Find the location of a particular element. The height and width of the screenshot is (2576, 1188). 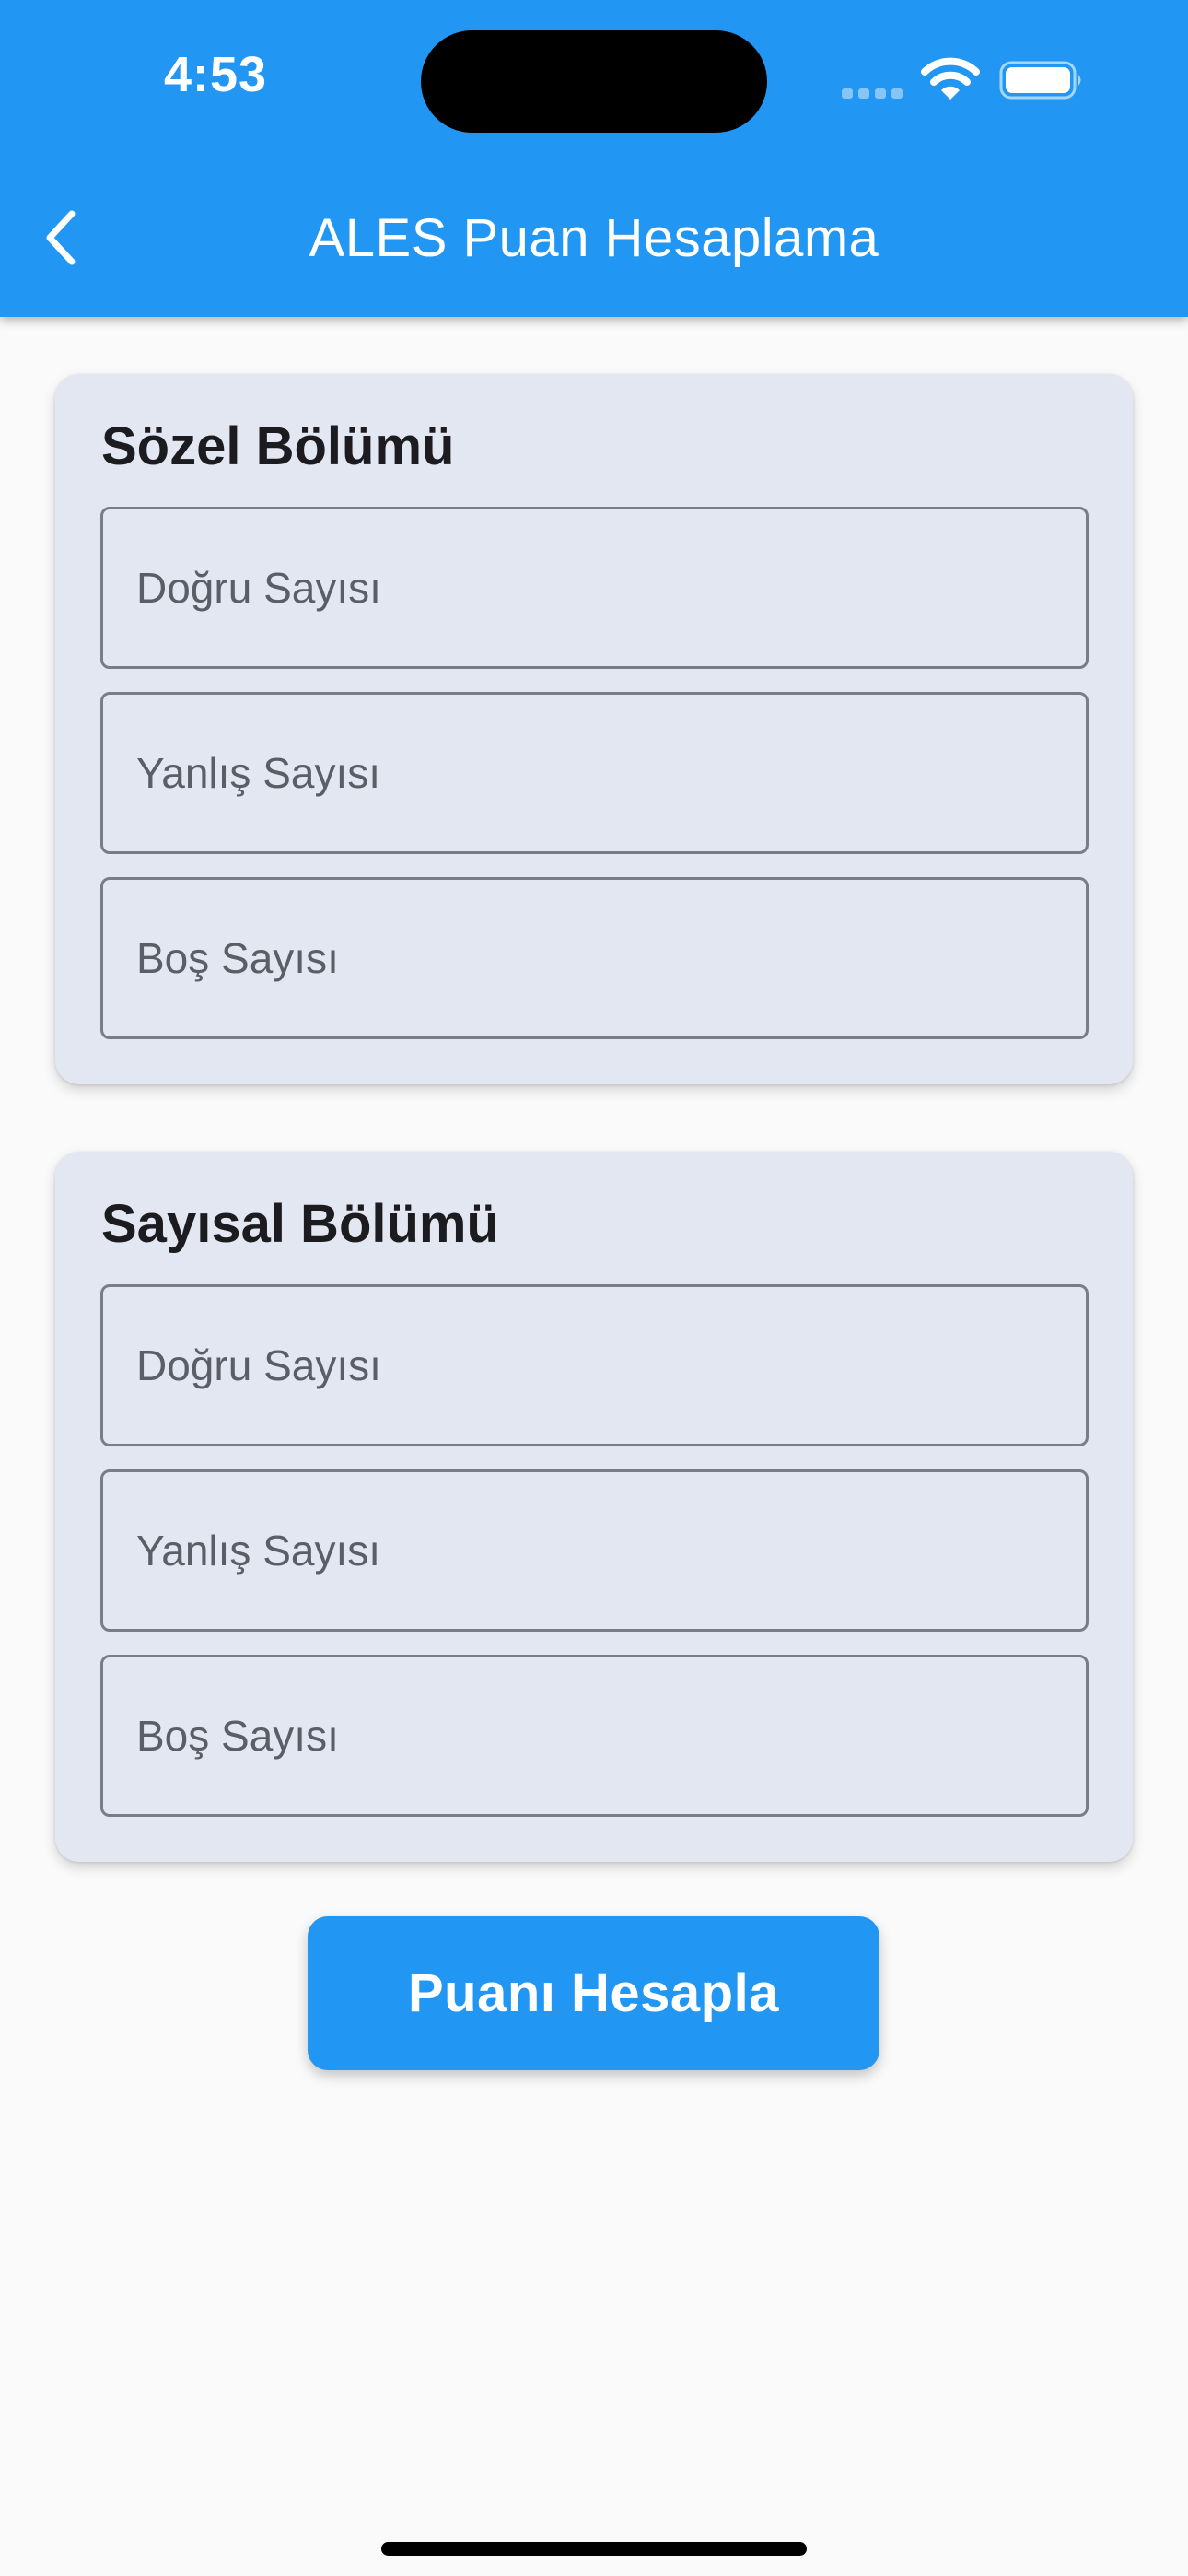

status-time: 4:53 is located at coordinates (216, 74).